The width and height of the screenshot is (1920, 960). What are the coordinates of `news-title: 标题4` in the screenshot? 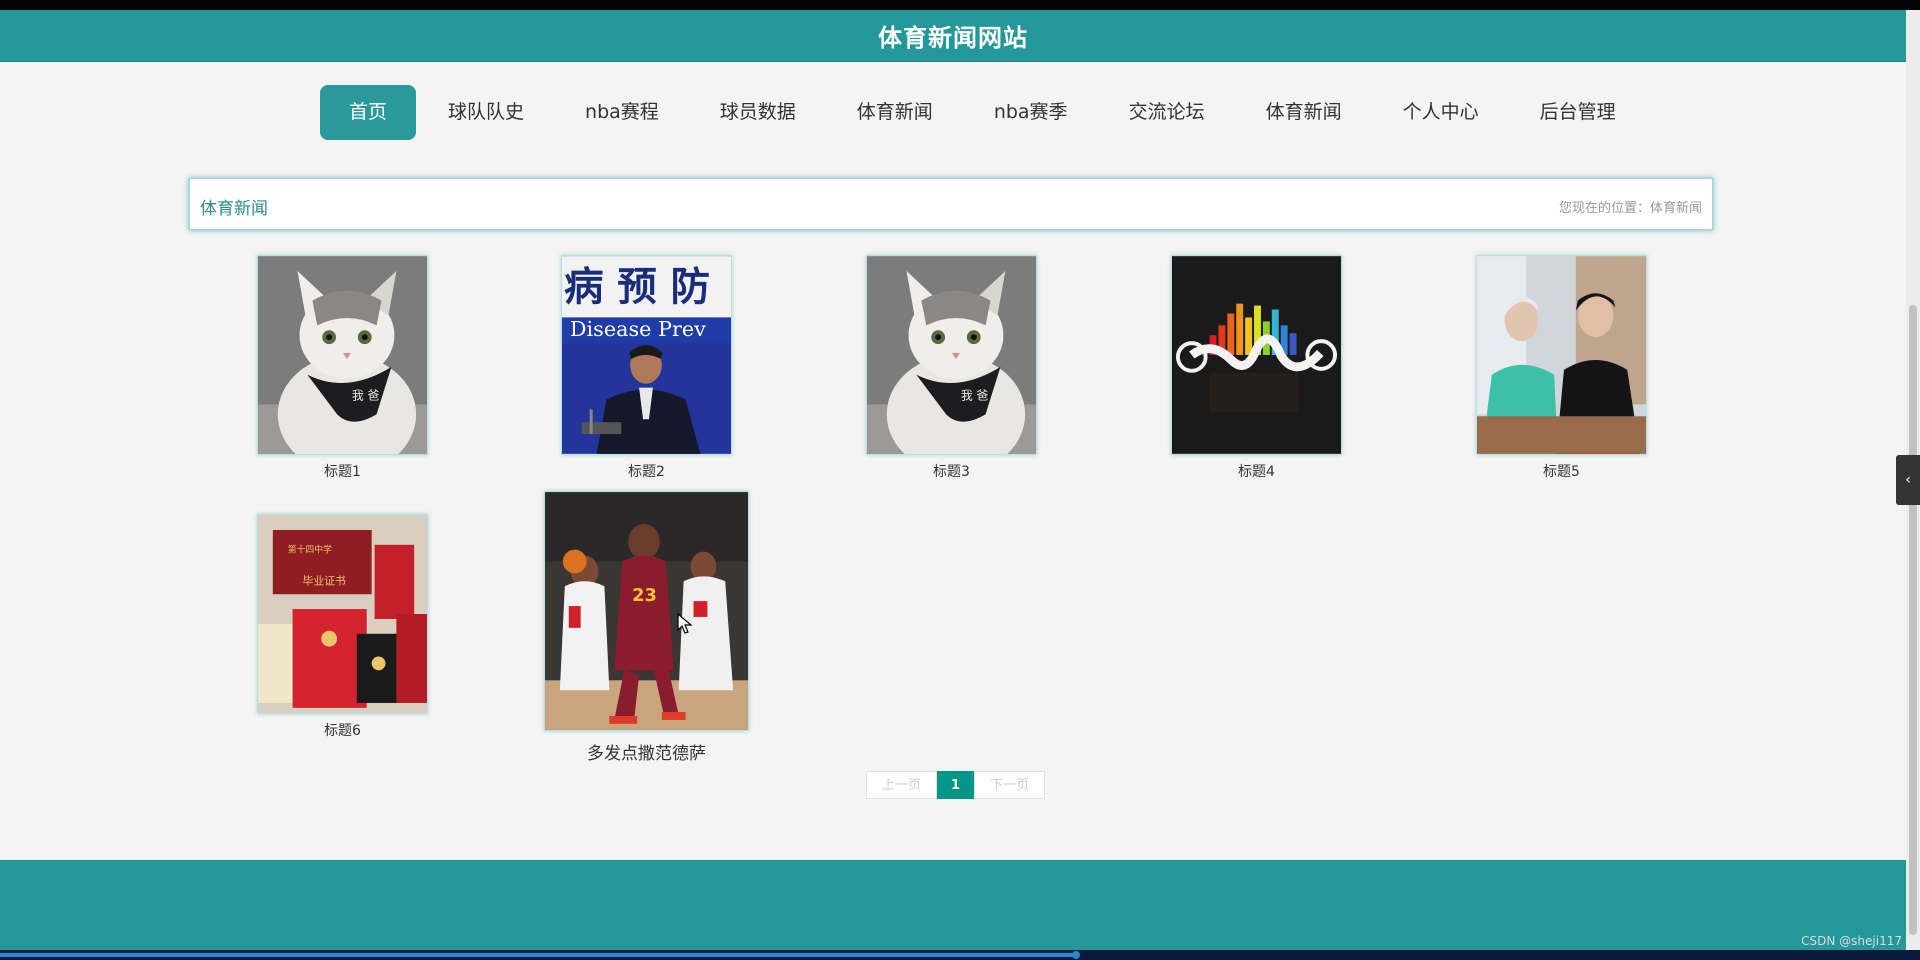 It's located at (1256, 471).